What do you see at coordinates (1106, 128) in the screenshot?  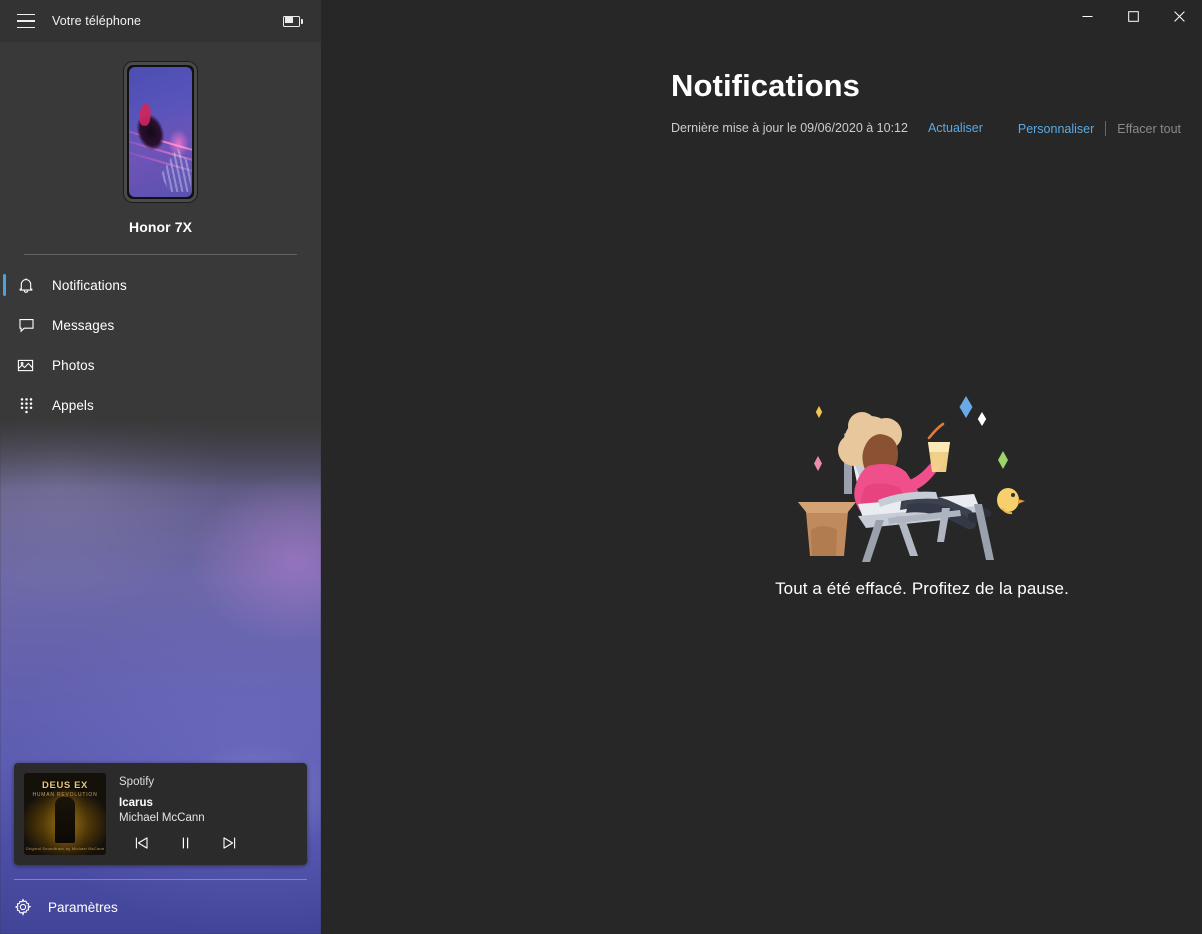 I see `action-separator` at bounding box center [1106, 128].